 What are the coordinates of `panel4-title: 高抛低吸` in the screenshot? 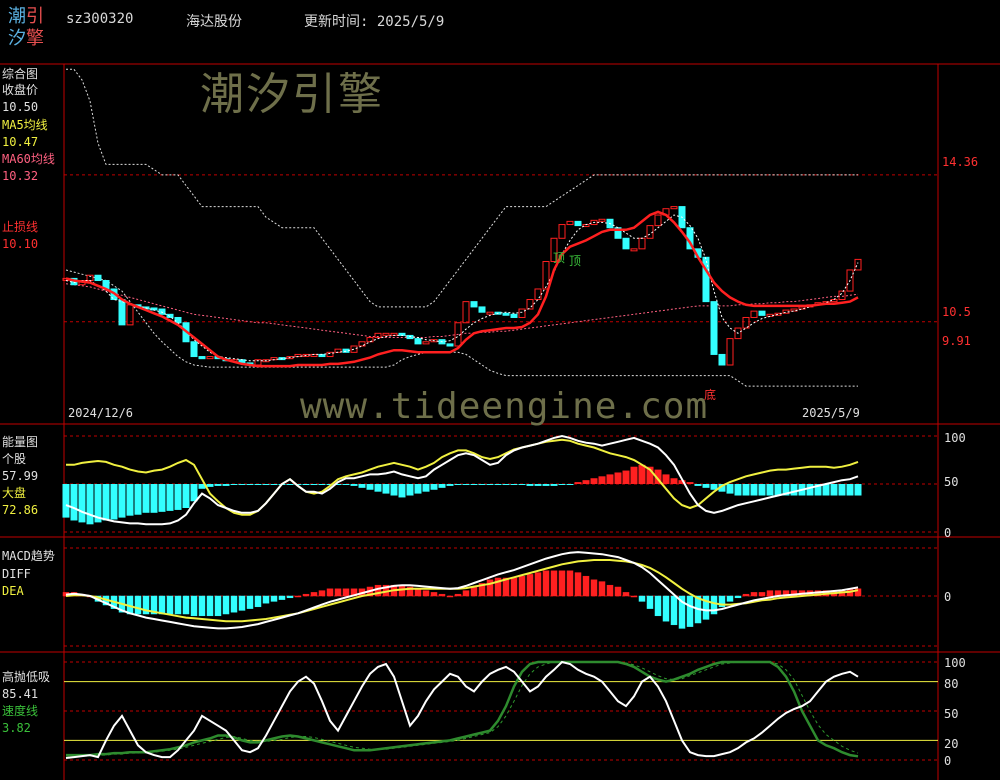 It's located at (26, 677).